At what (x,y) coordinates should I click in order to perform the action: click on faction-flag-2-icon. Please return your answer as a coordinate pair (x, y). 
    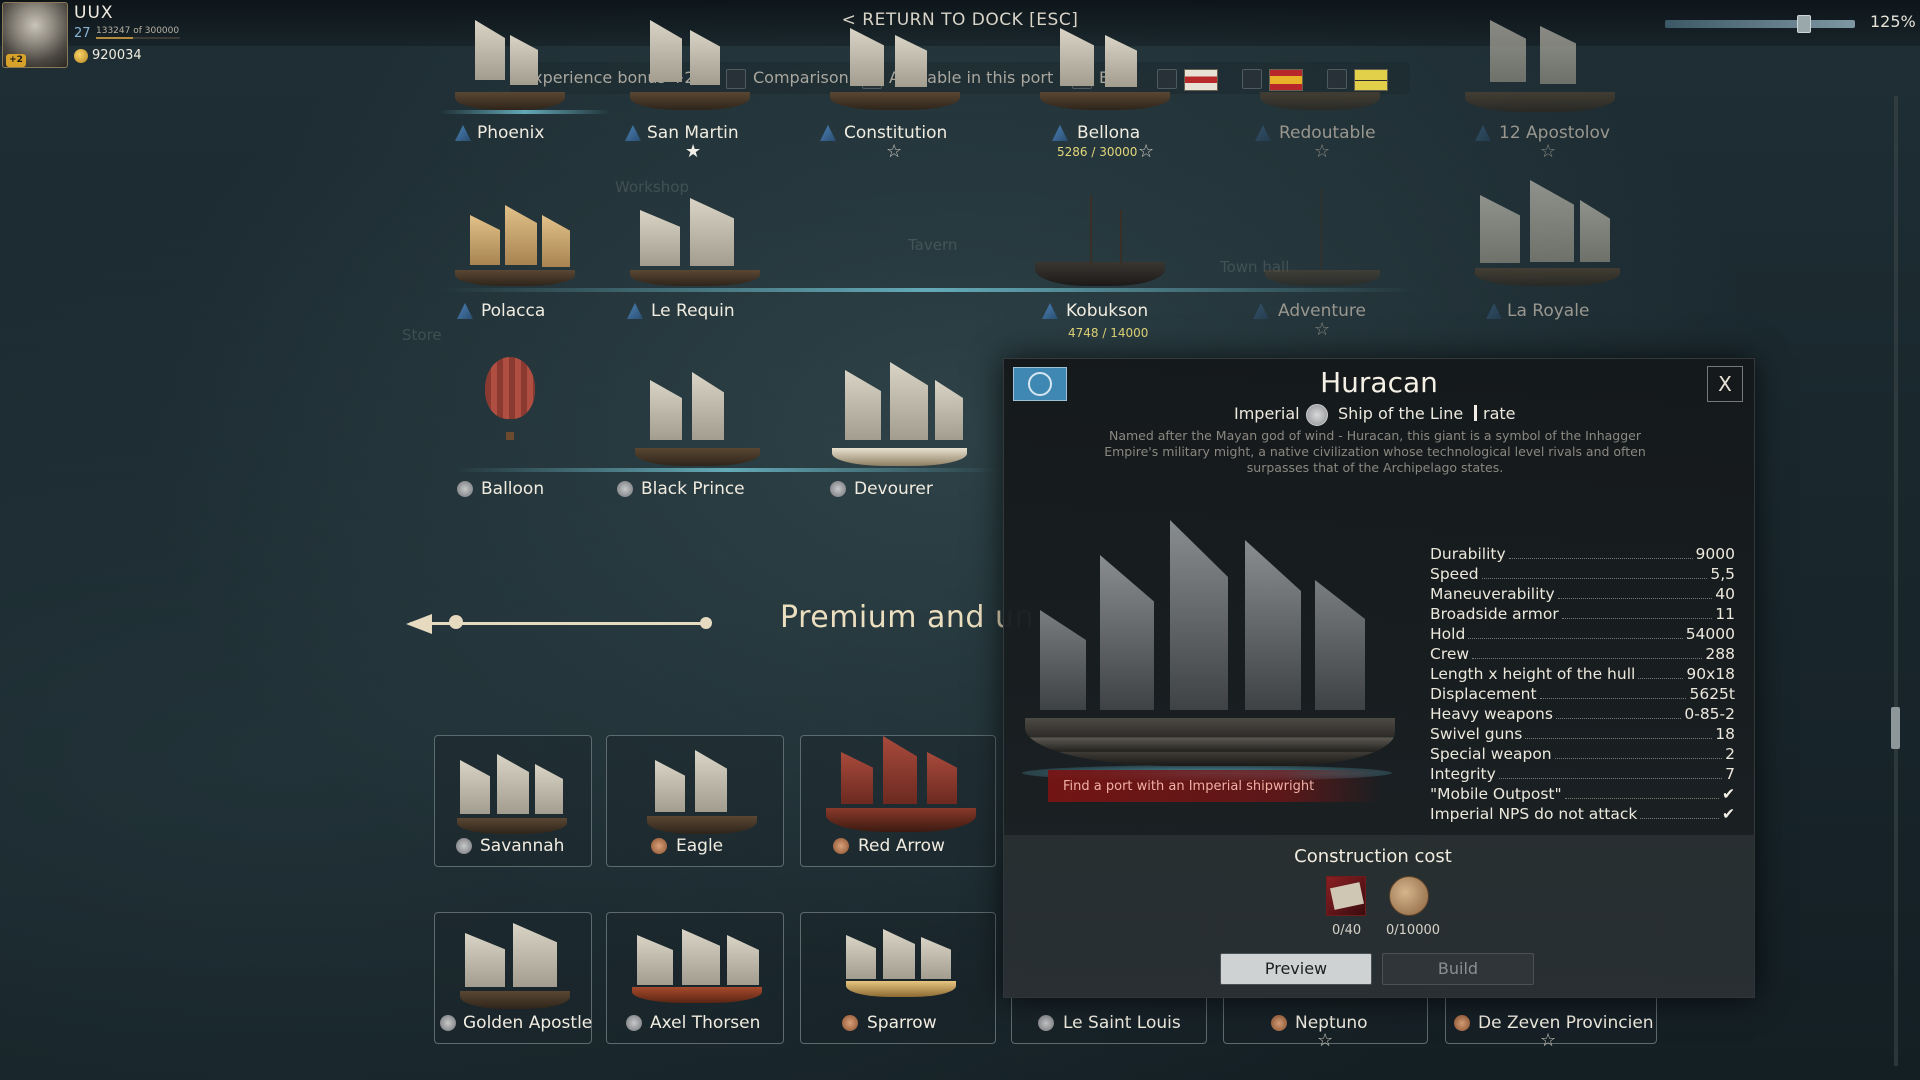
    Looking at the image, I should click on (1286, 80).